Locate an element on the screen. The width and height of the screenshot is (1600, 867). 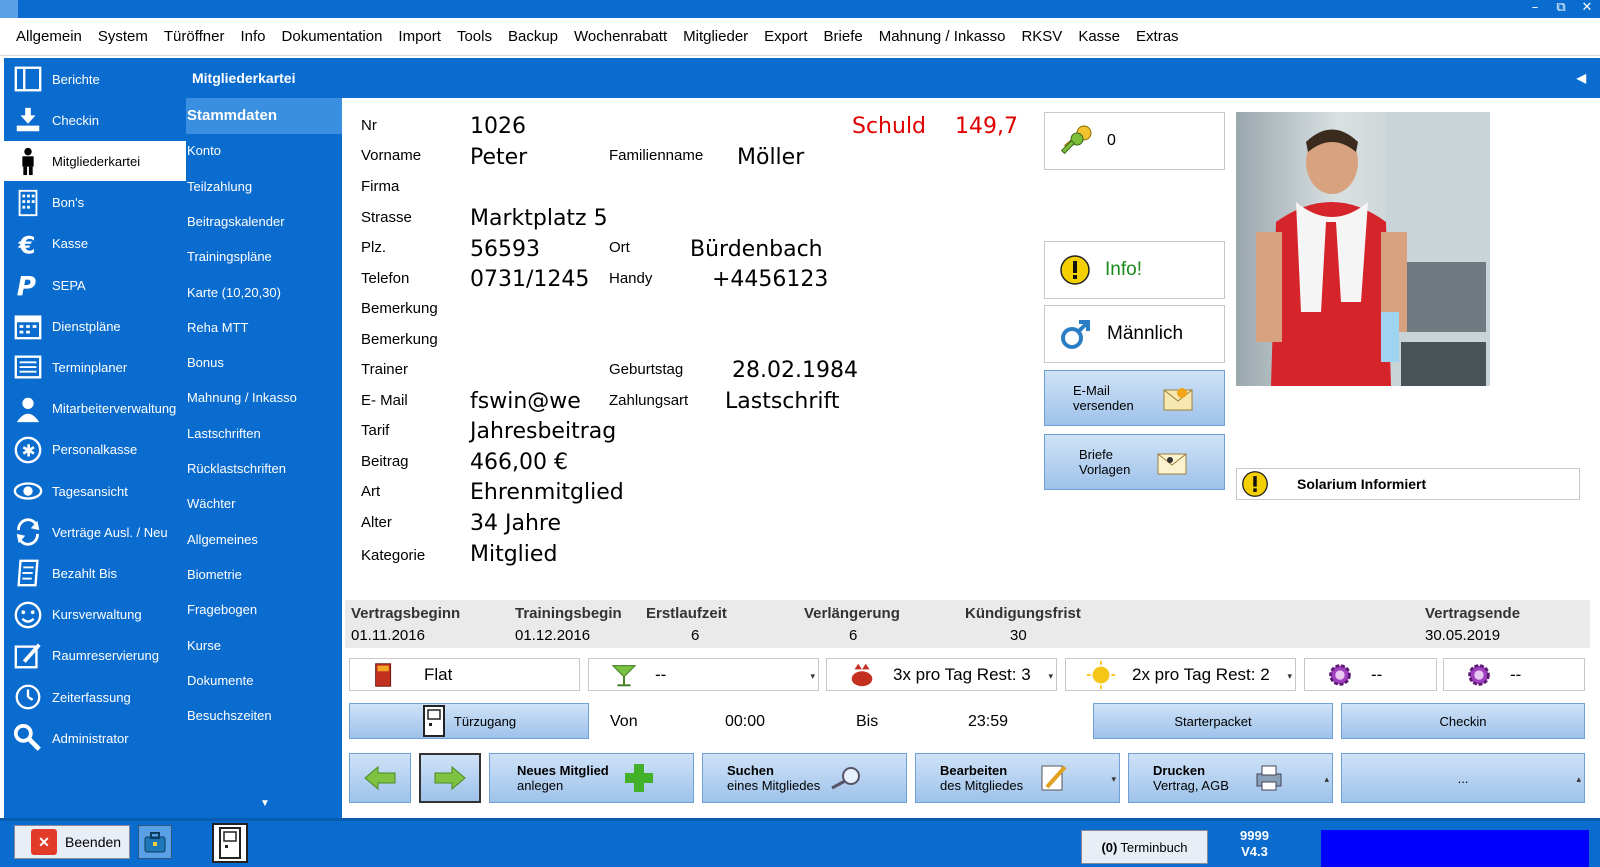
close-button: ✕ is located at coordinates (1587, 9).